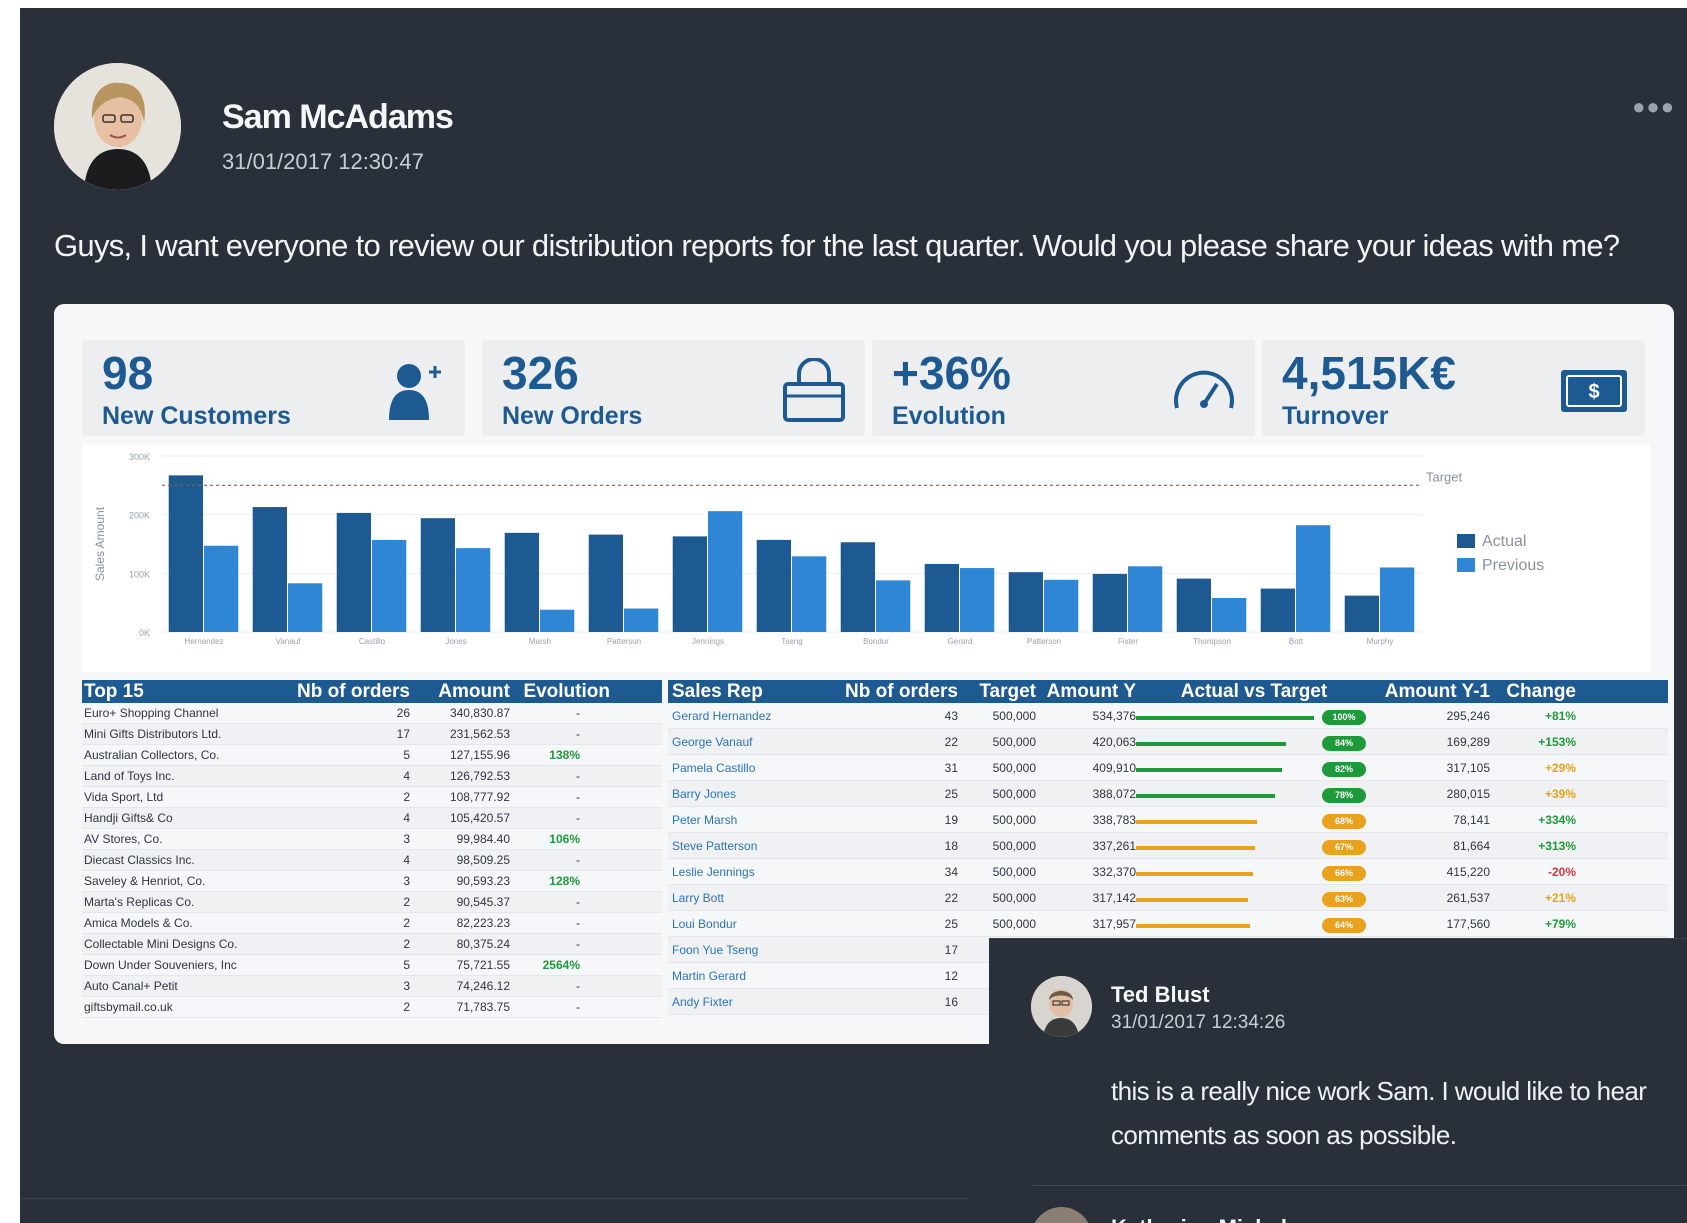  Describe the element at coordinates (1199, 1219) in the screenshot. I see `comment-author: Katherine Michel` at that location.